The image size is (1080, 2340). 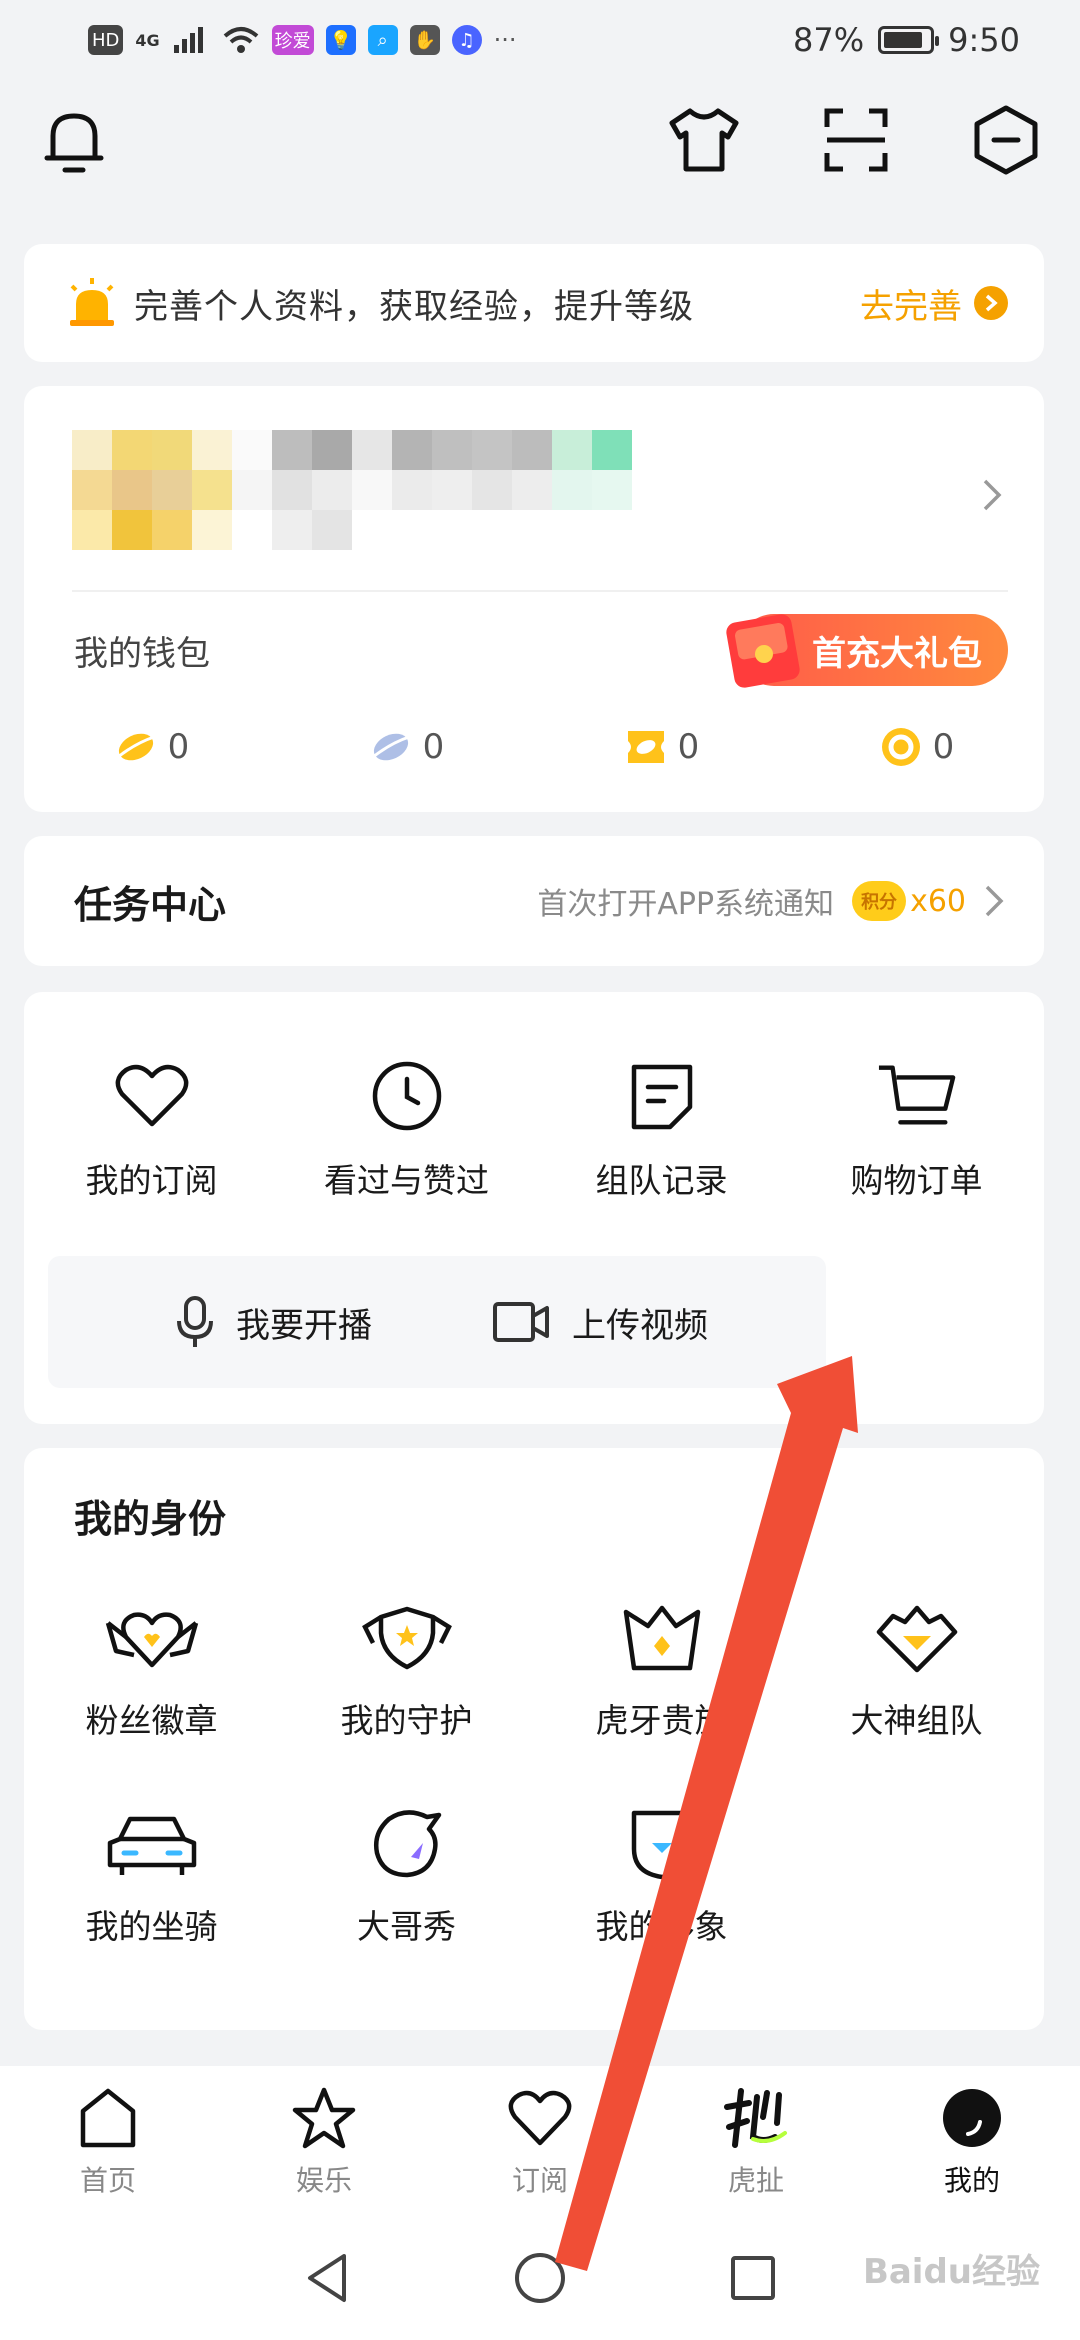 I want to click on blurred-user-info, so click(x=392, y=490).